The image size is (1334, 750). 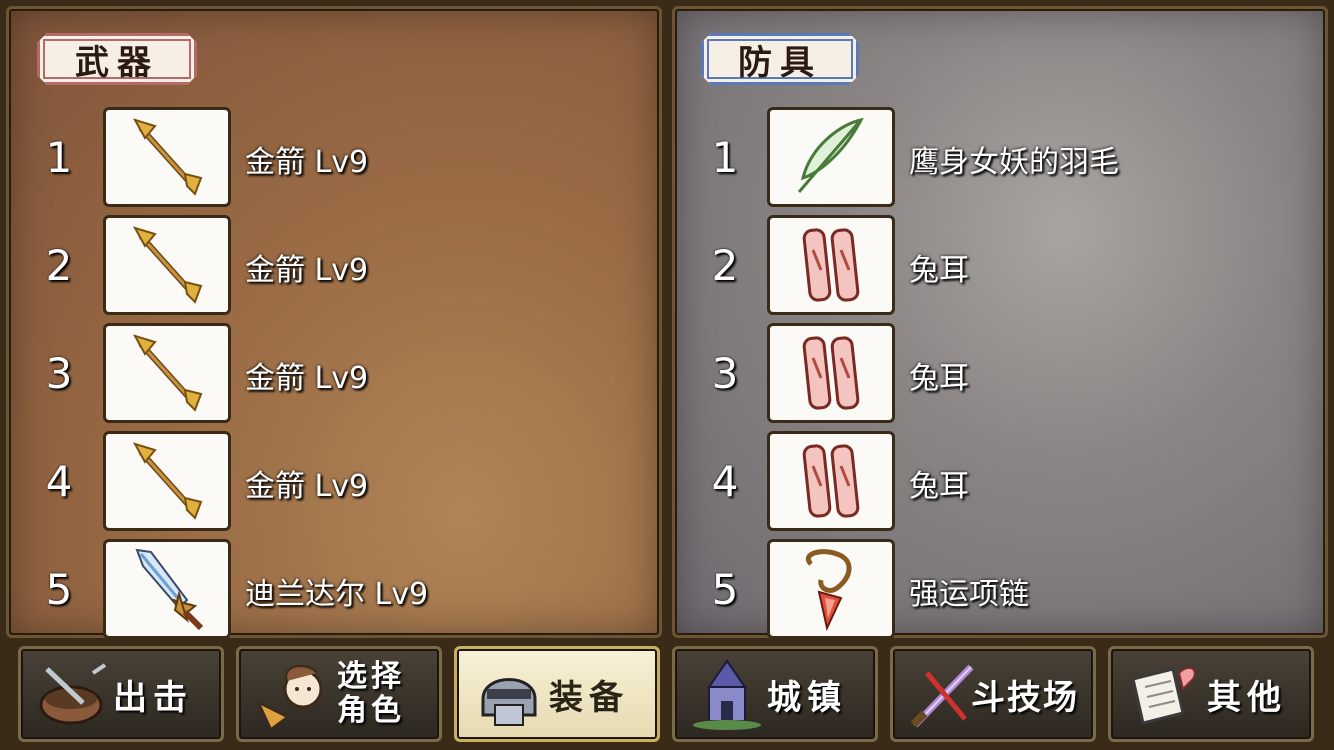 I want to click on select-character-line2: 角色, so click(x=371, y=710).